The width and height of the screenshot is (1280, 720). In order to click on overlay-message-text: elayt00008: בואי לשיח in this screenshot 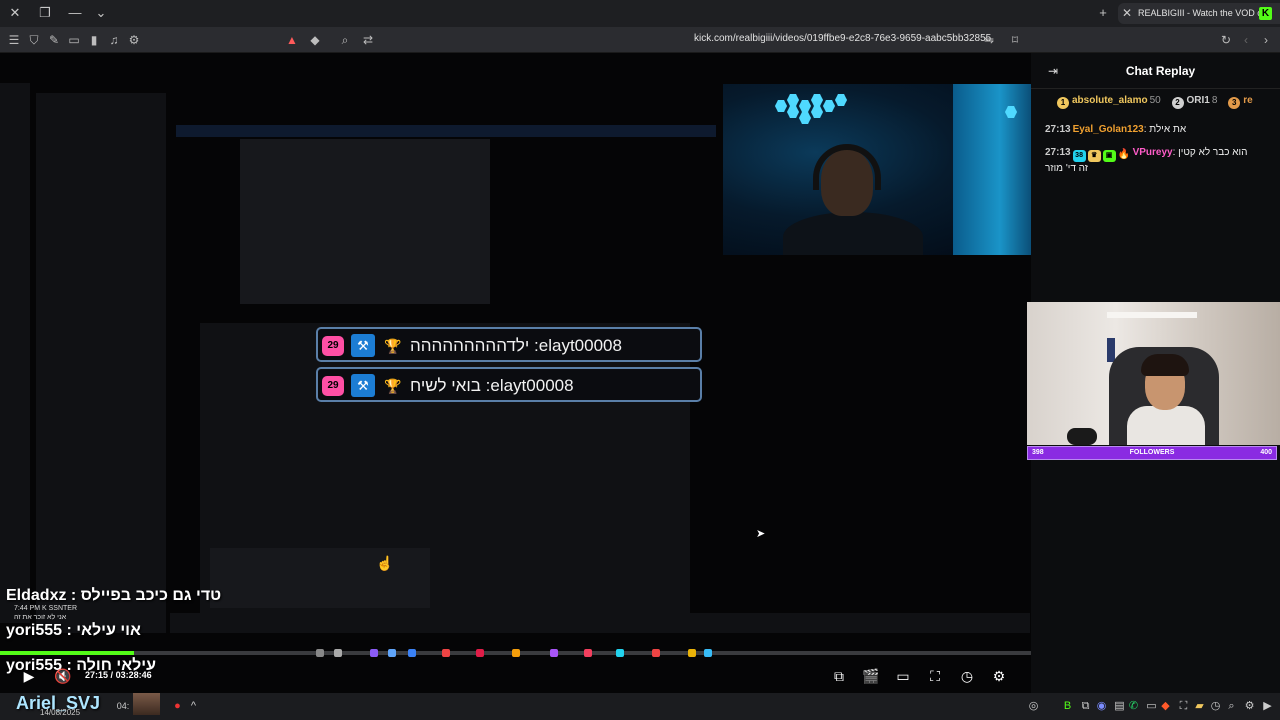, I will do `click(492, 385)`.